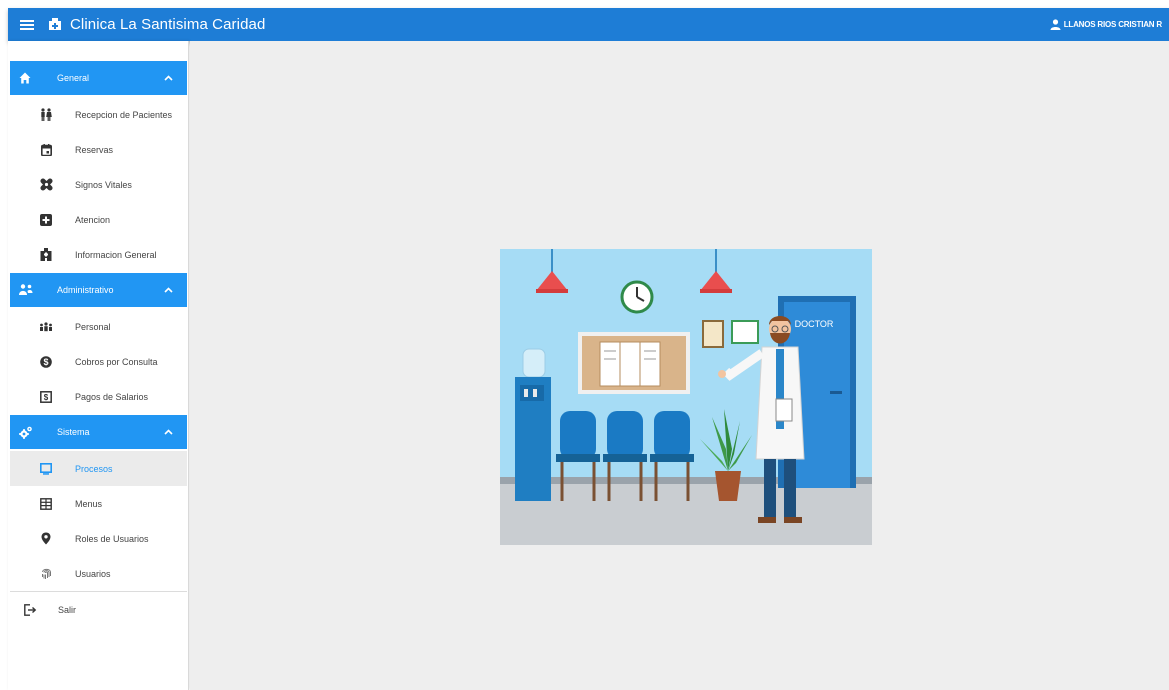 The width and height of the screenshot is (1169, 690). I want to click on sidebar-item-label: Informacion General, so click(116, 254).